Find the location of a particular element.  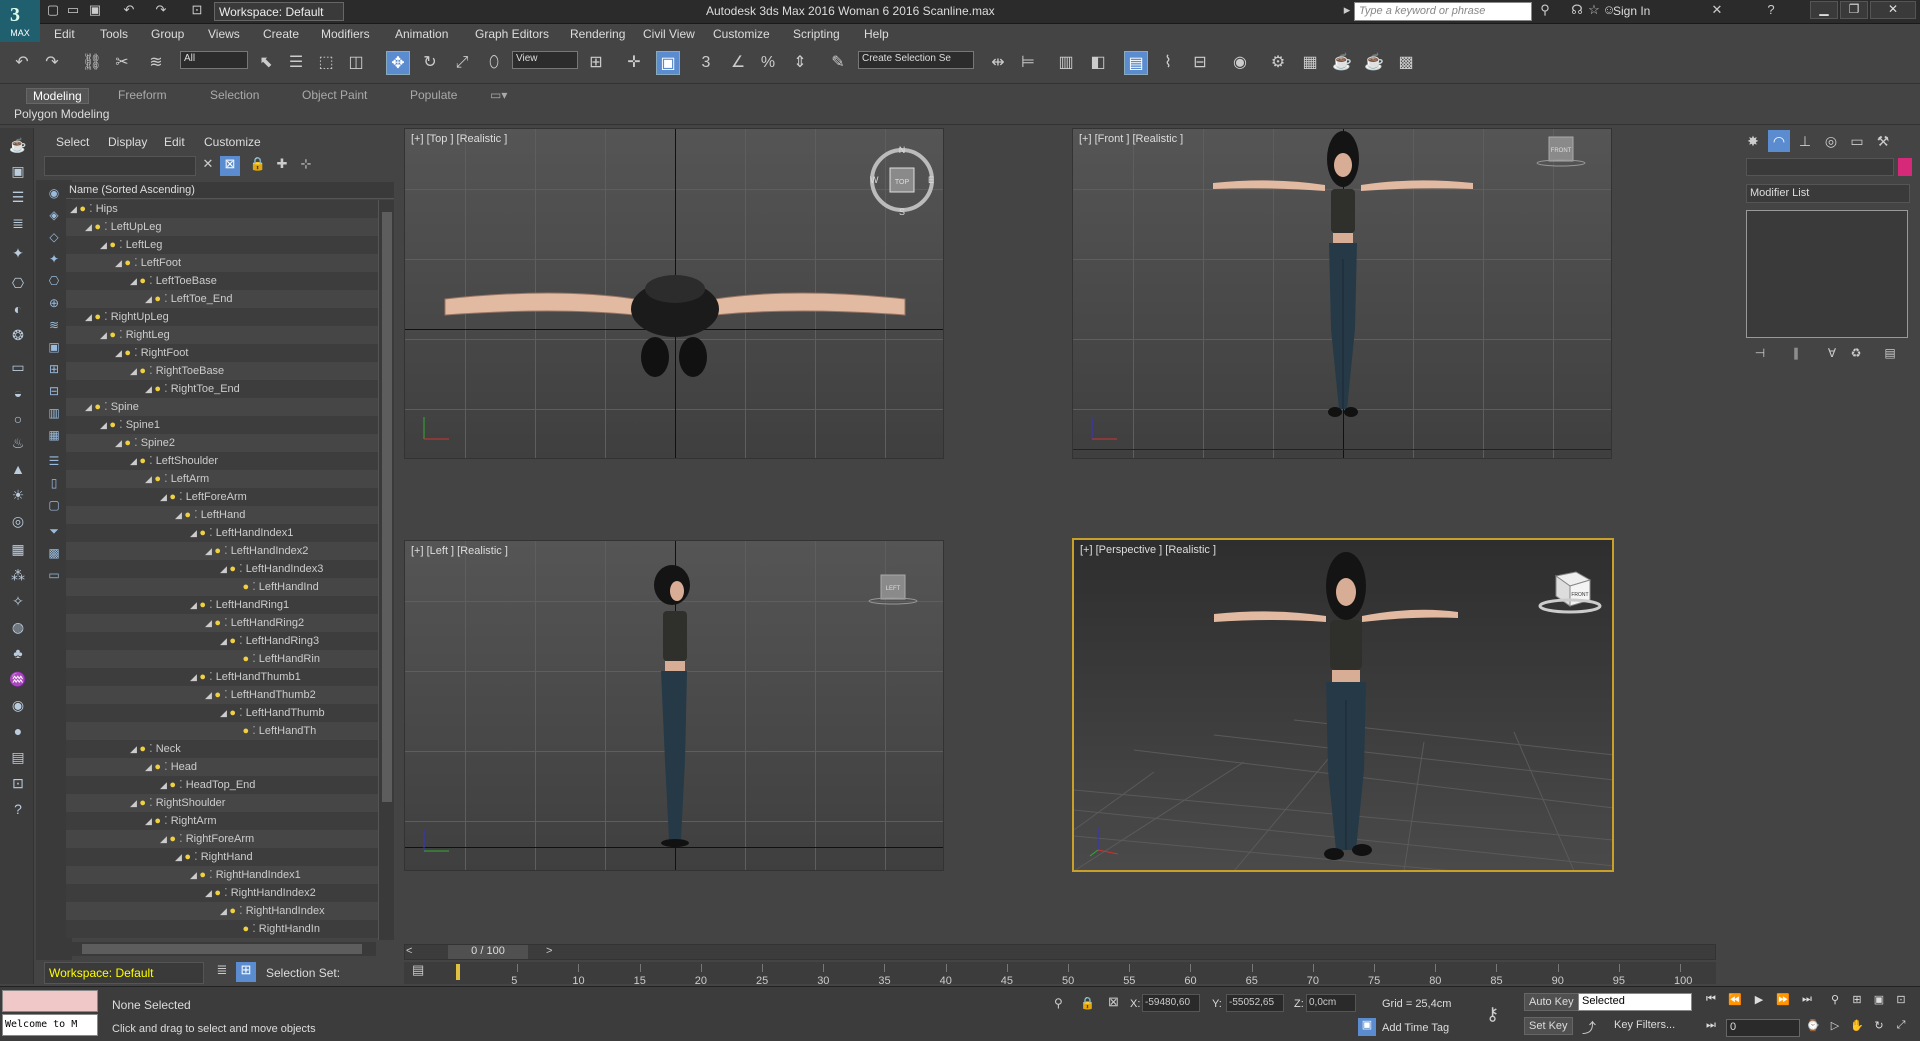

pivot-center-icon: ⊞ is located at coordinates (596, 63).